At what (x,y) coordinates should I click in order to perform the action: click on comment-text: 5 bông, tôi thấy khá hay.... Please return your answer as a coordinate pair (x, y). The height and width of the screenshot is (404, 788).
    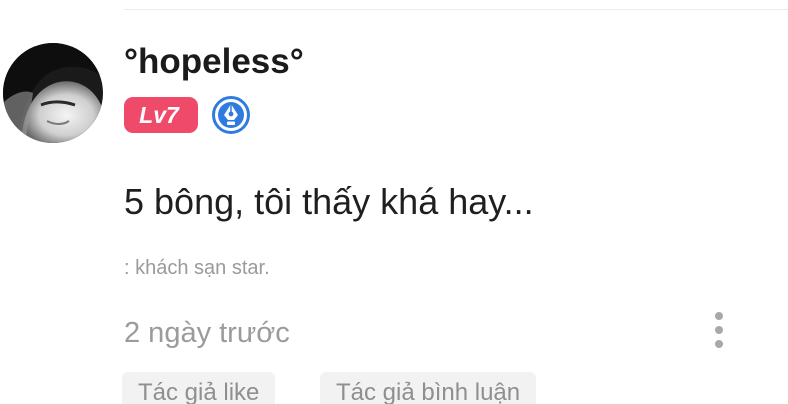
    Looking at the image, I should click on (329, 201).